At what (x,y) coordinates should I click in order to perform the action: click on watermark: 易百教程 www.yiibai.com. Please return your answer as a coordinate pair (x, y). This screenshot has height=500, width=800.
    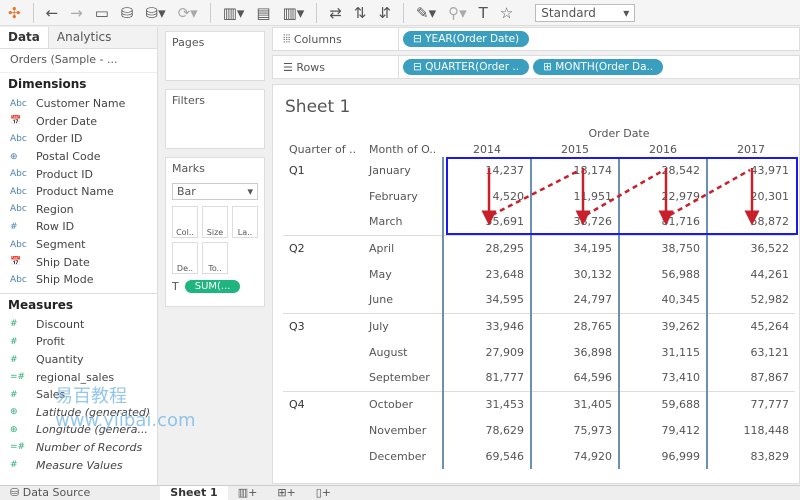
    Looking at the image, I should click on (125, 408).